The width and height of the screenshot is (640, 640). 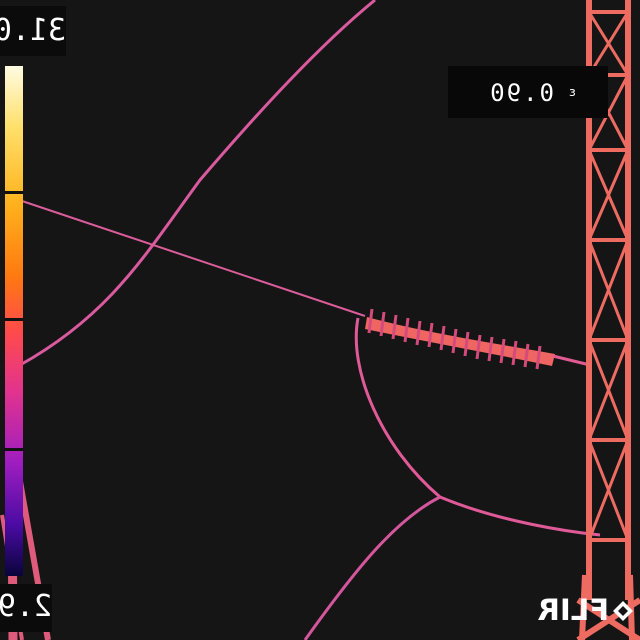 I want to click on logo-text: FLIR, so click(x=573, y=610).